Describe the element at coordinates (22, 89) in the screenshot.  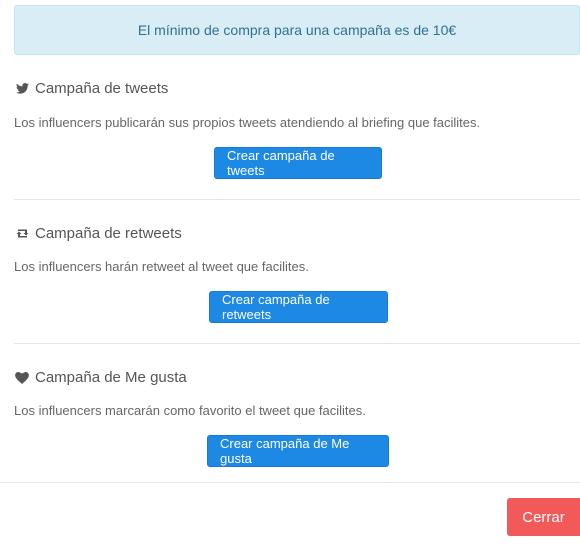
I see `twitter-bird-icon` at that location.